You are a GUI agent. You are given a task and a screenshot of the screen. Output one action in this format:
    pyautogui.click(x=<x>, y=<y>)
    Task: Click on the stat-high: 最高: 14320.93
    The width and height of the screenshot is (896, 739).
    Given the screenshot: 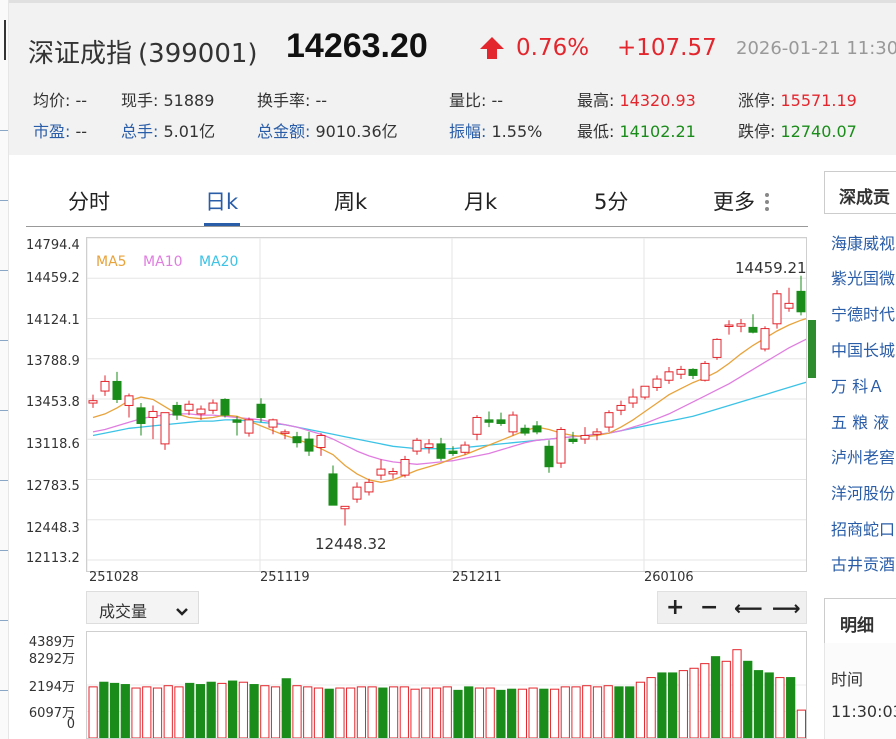 What is the action you would take?
    pyautogui.click(x=636, y=99)
    